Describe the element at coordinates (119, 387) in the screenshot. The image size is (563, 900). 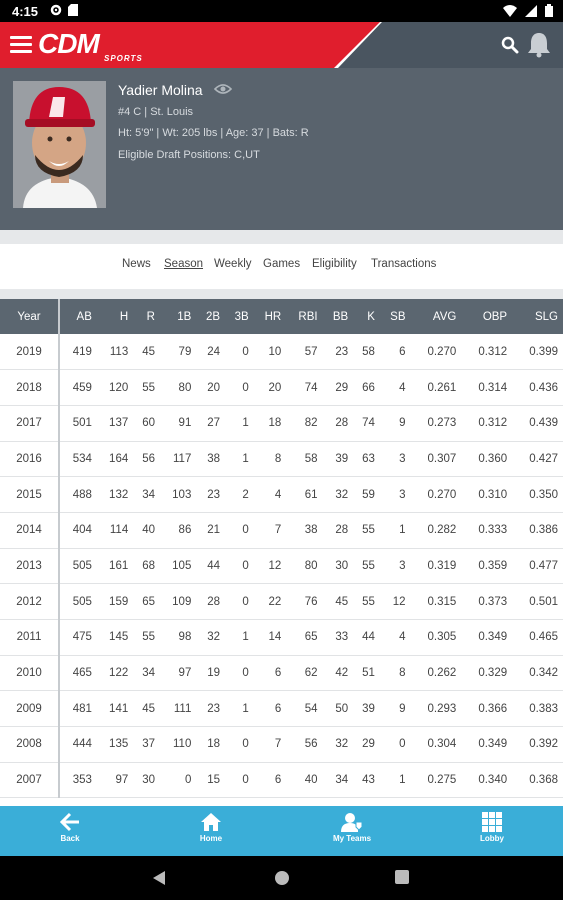
I see `stat-cell: 120` at that location.